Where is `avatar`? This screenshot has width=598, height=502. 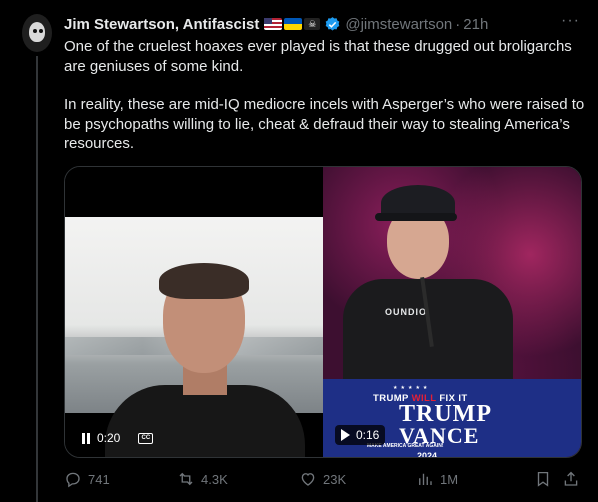
avatar is located at coordinates (37, 33).